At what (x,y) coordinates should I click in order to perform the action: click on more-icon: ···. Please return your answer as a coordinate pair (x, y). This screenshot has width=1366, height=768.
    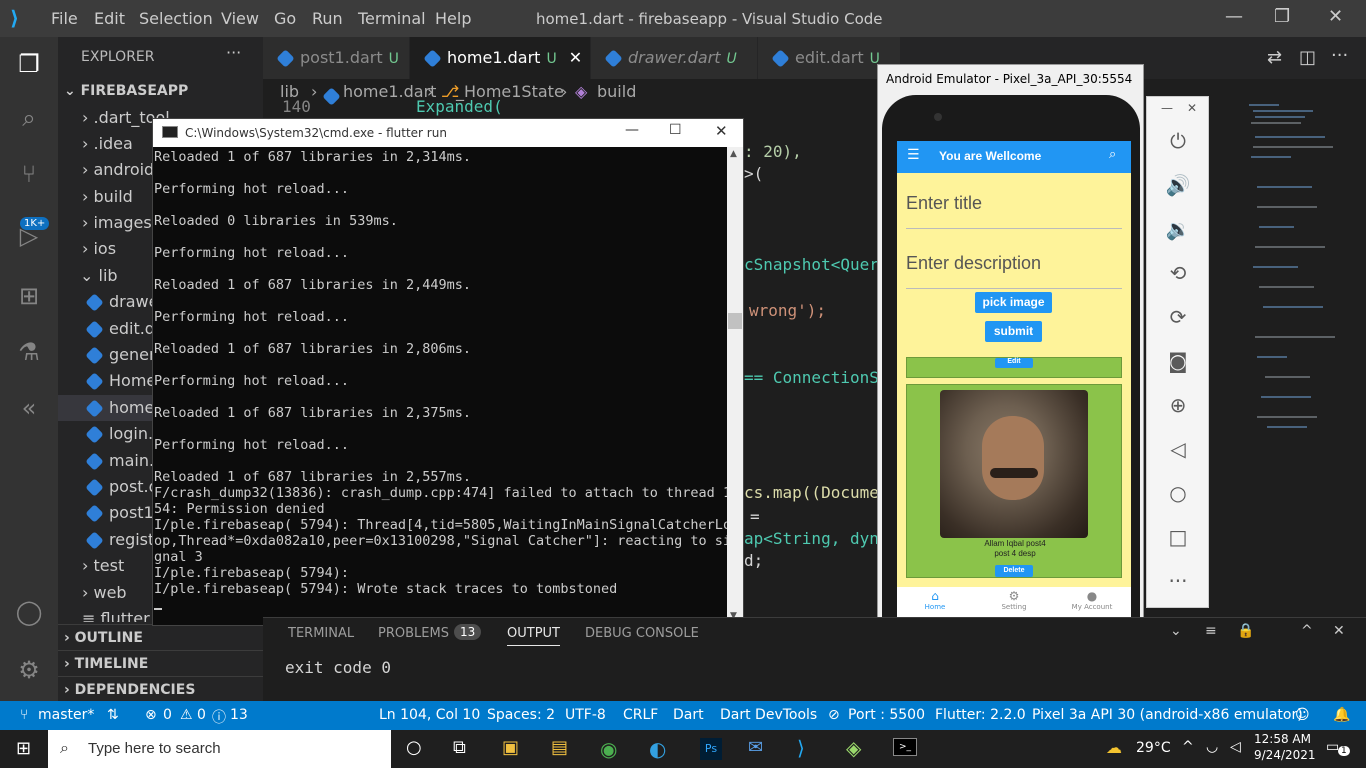
    Looking at the image, I should click on (1339, 55).